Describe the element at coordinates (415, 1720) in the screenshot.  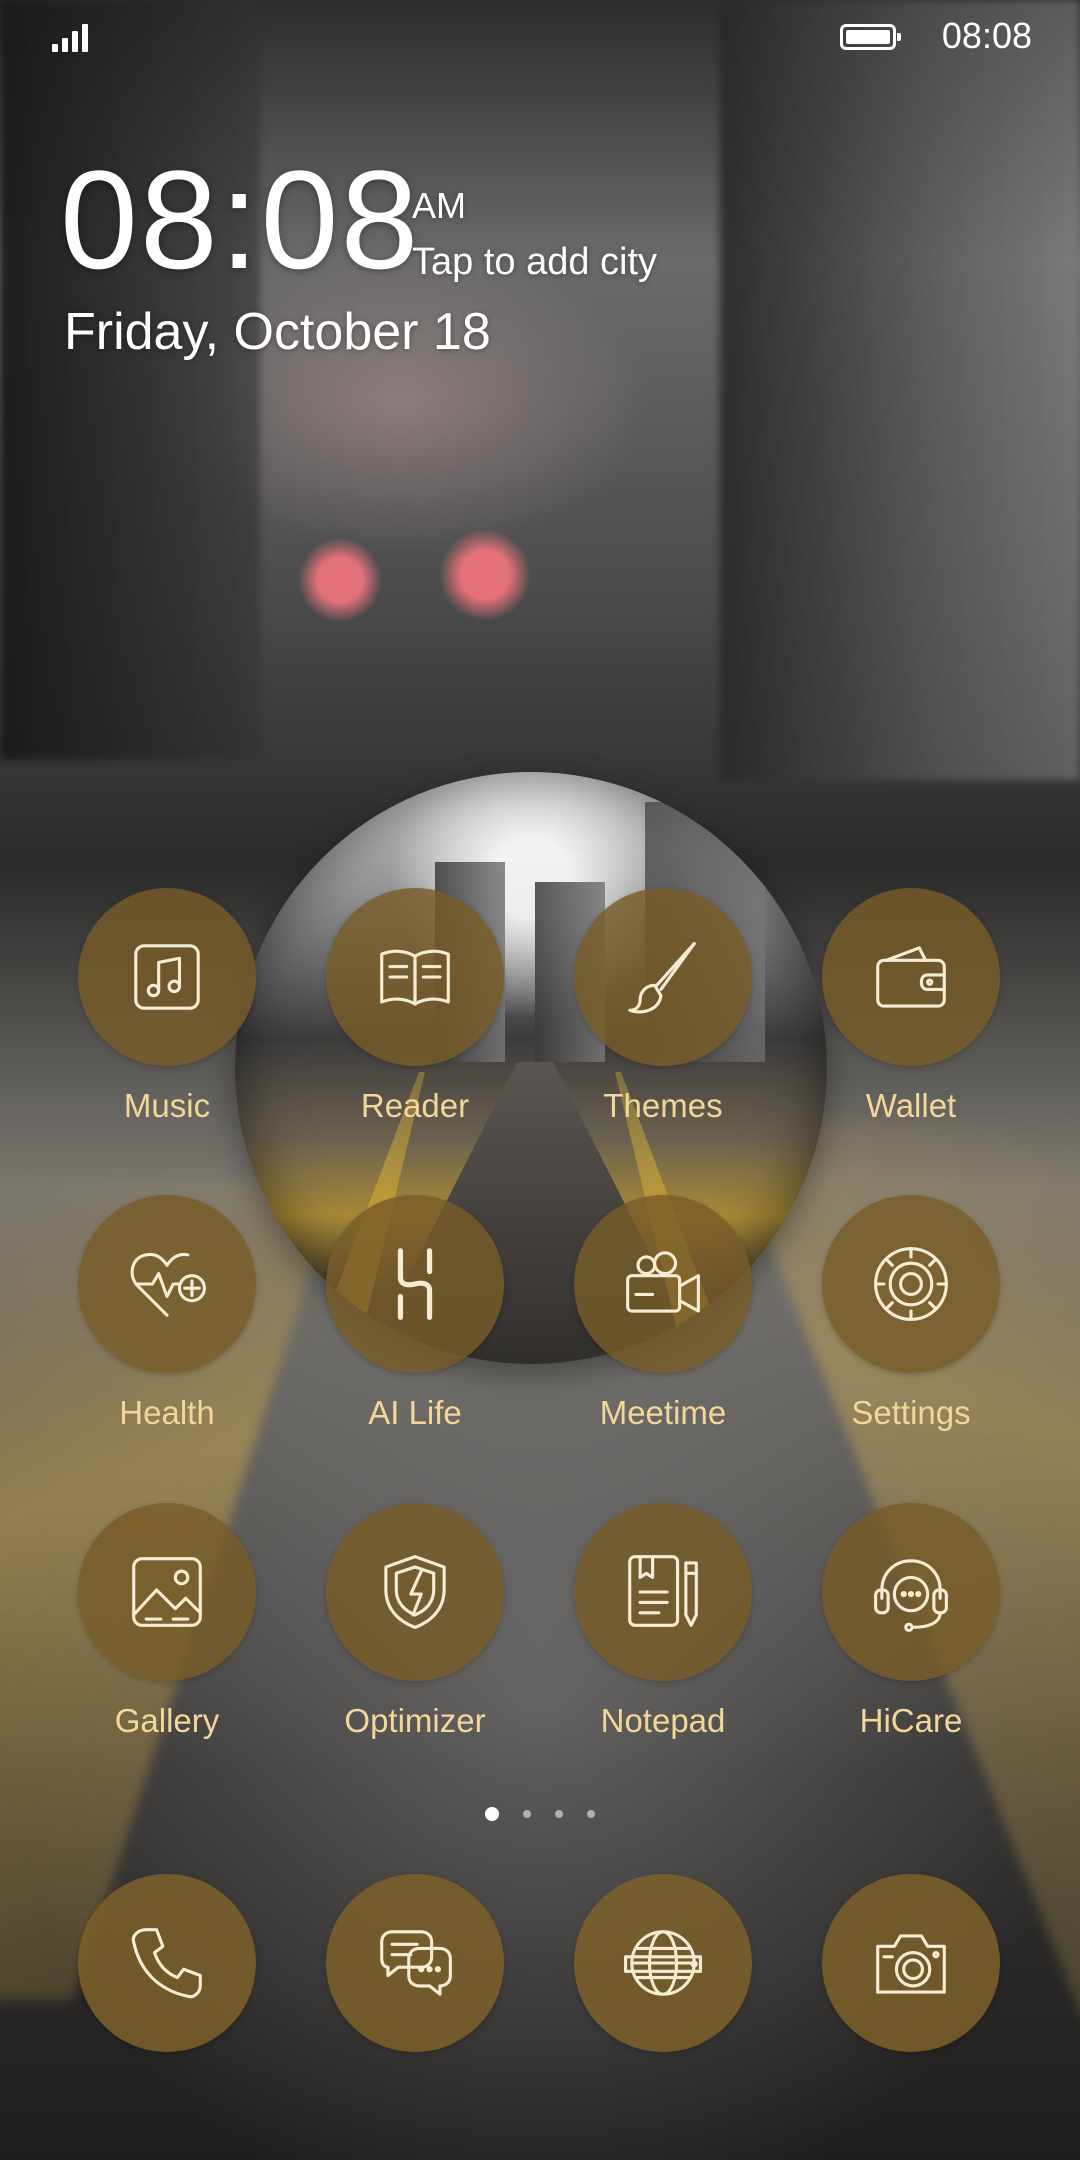
I see `app-label: Optimizer` at that location.